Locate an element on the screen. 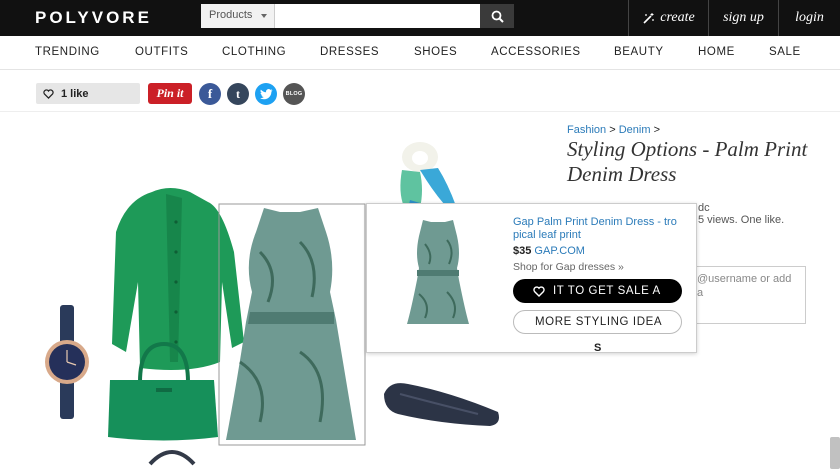  scrollbar-thumb is located at coordinates (835, 453).